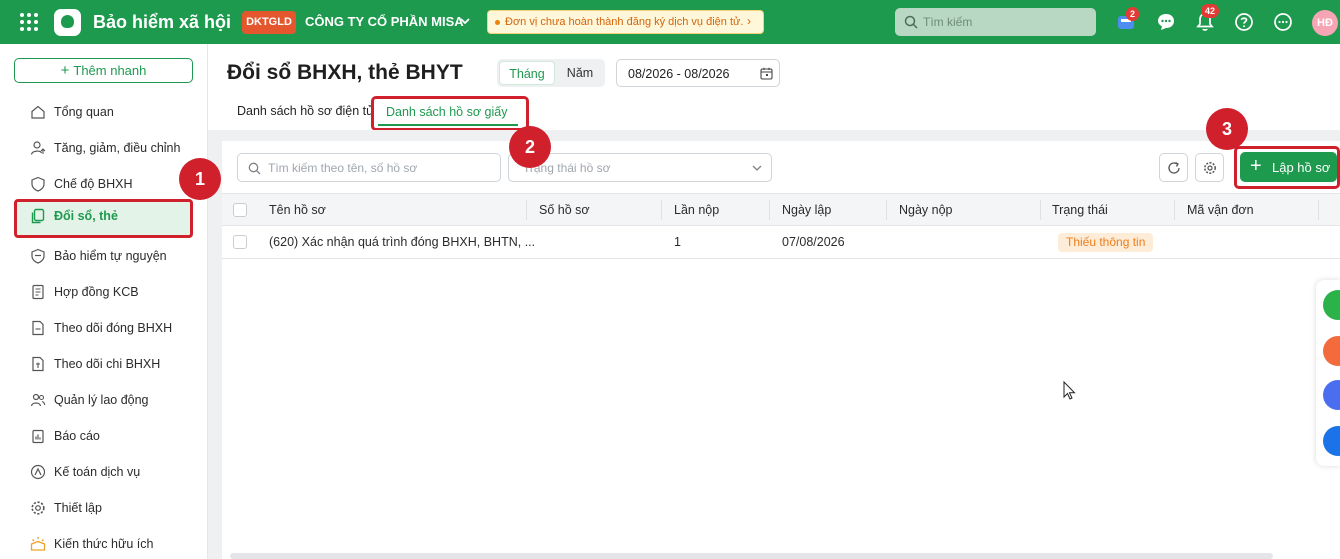 This screenshot has width=1340, height=559. I want to click on sidebar-item-kcb-contract: Hợp đồng KCB, so click(103, 292).